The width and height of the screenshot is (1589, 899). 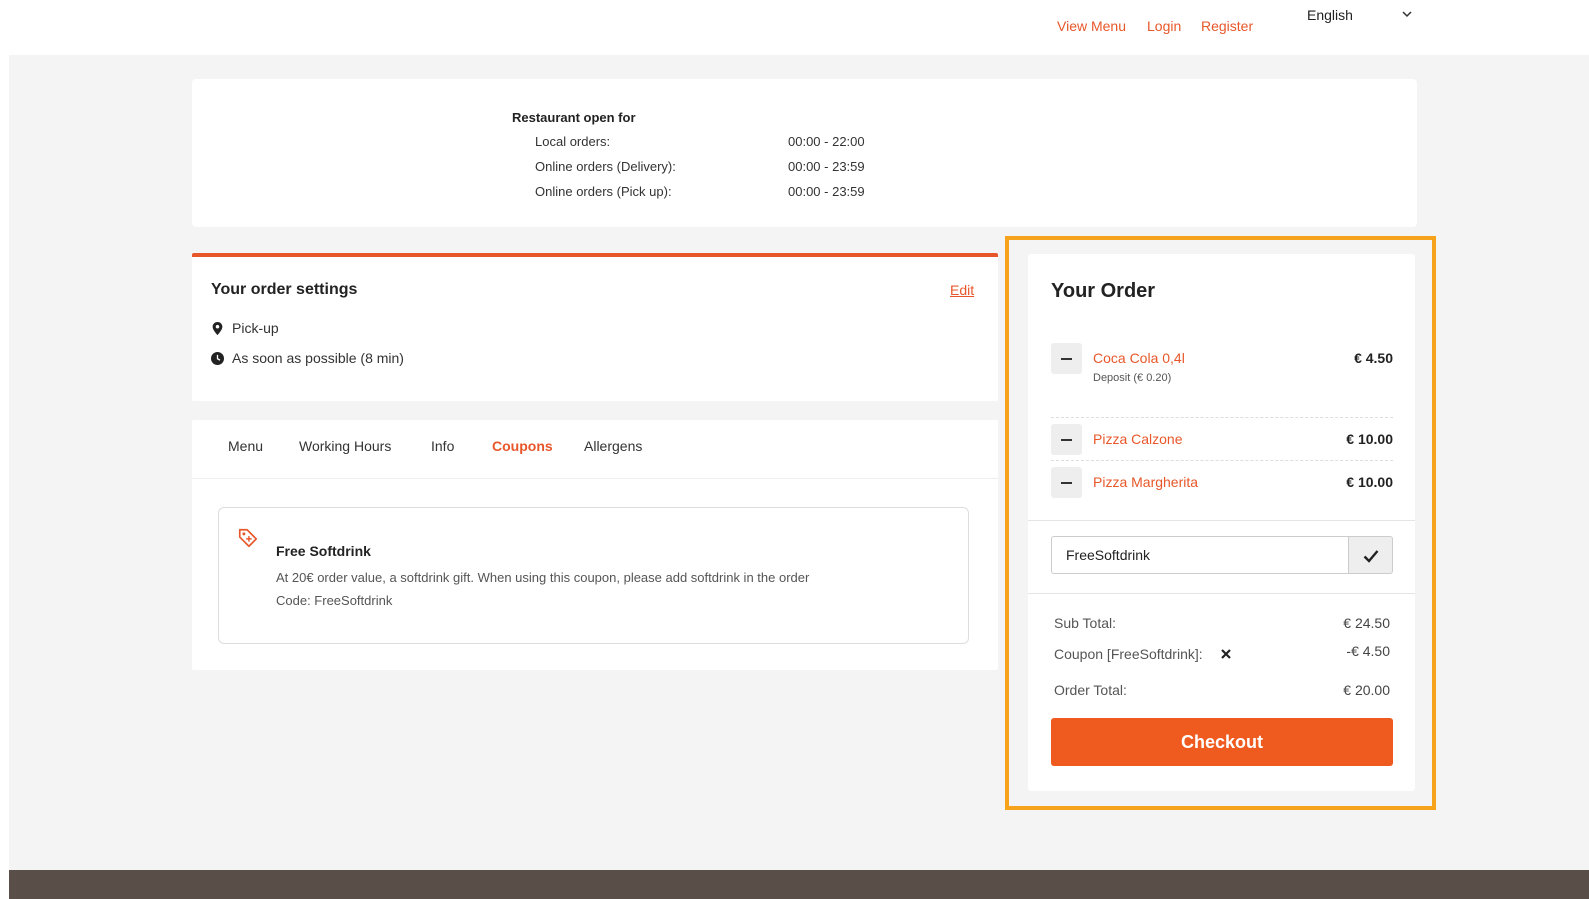 What do you see at coordinates (1132, 378) in the screenshot?
I see `deposit-note: Deposit (€ 0.20)` at bounding box center [1132, 378].